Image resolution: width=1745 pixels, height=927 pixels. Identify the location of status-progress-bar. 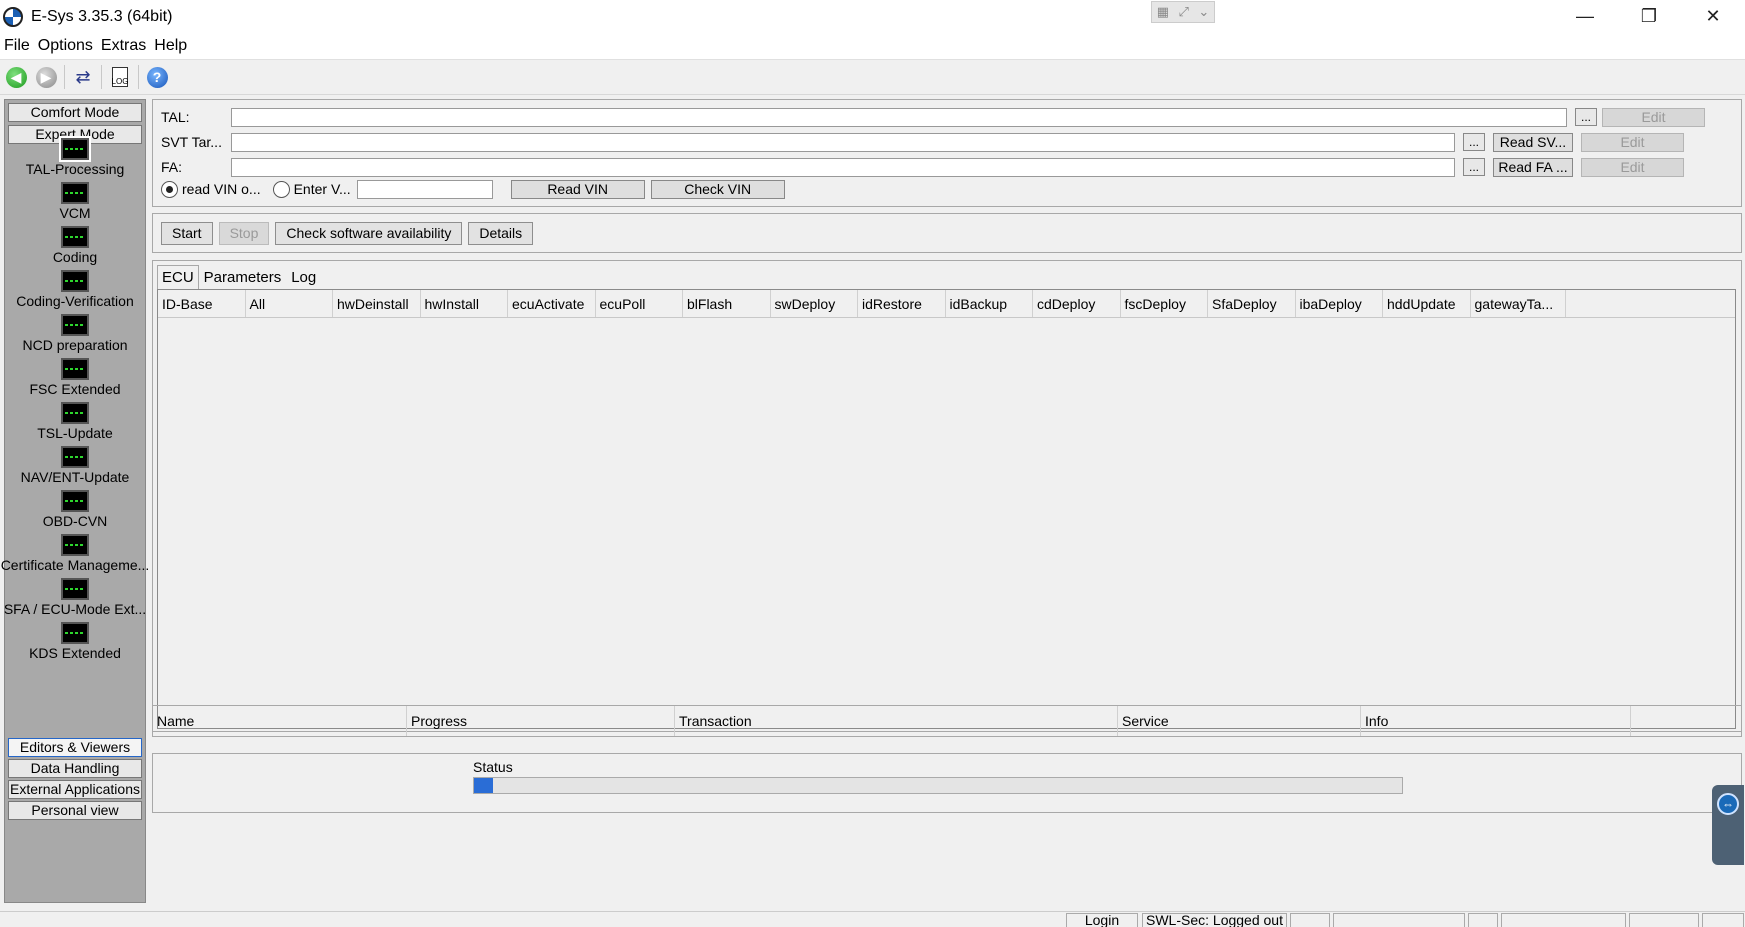
(938, 785).